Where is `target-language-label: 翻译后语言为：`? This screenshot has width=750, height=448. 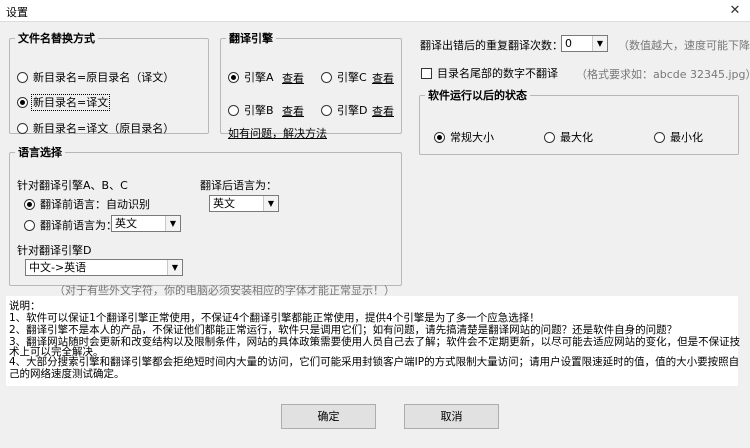 target-language-label: 翻译后语言为： is located at coordinates (238, 185).